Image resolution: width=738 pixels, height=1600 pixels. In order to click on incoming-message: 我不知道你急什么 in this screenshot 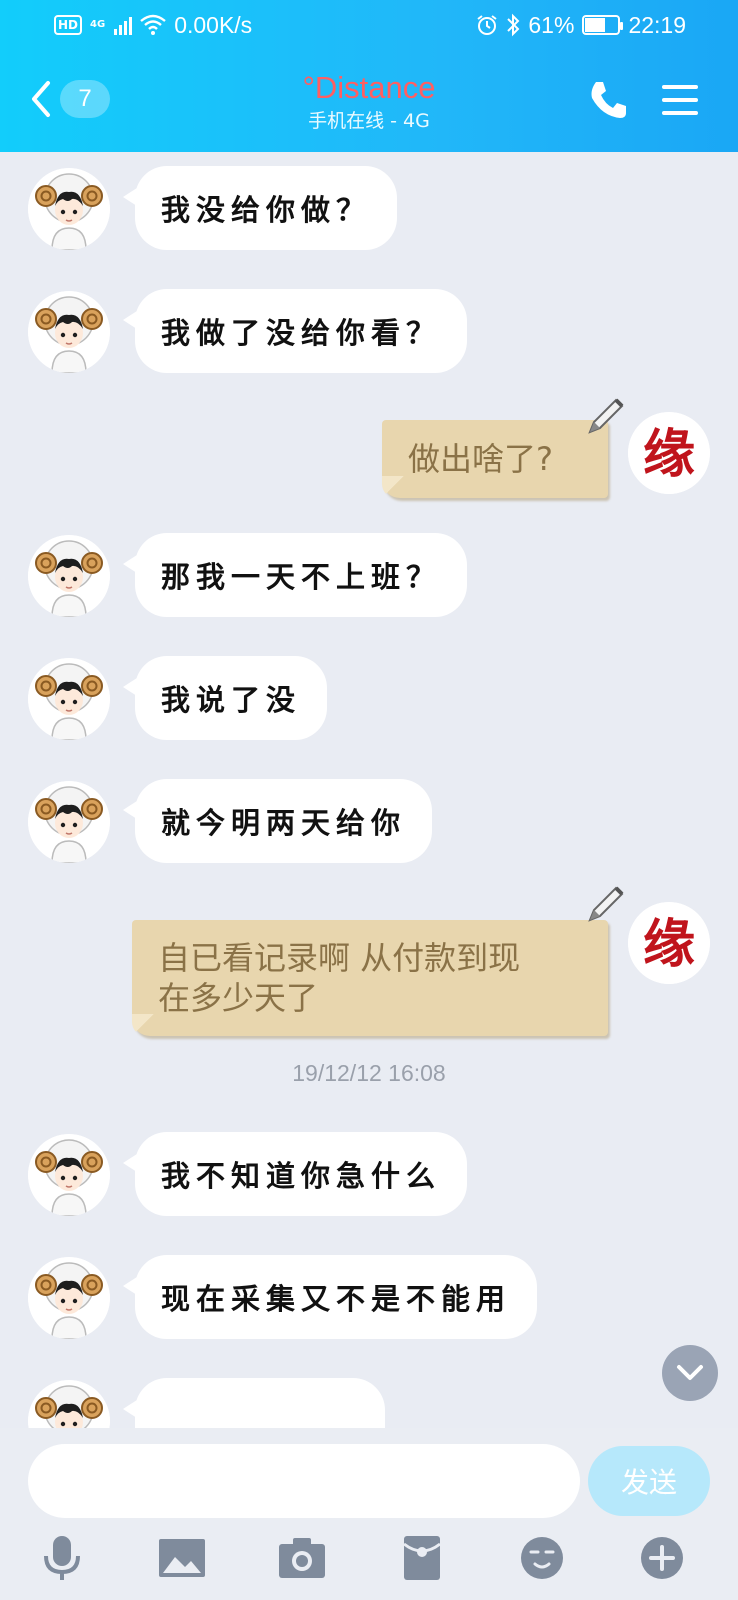, I will do `click(295, 1174)`.